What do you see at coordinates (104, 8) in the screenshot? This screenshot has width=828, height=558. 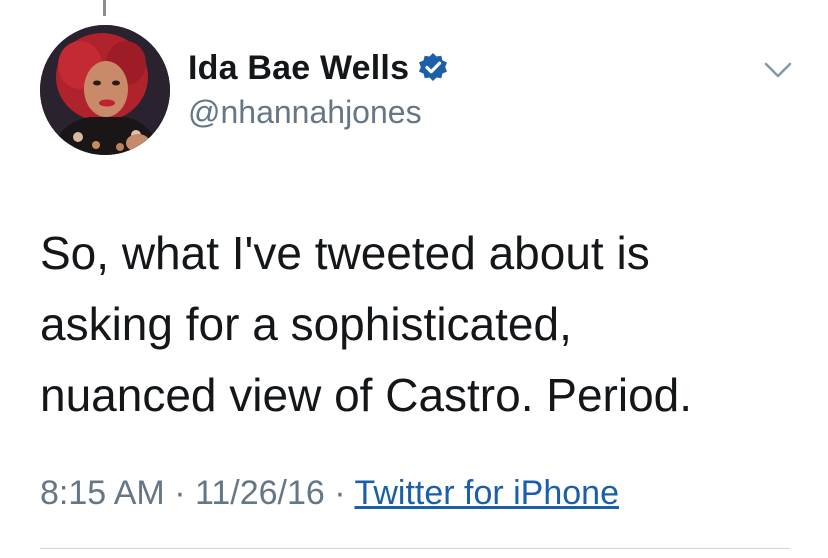 I see `thread-connector-line` at bounding box center [104, 8].